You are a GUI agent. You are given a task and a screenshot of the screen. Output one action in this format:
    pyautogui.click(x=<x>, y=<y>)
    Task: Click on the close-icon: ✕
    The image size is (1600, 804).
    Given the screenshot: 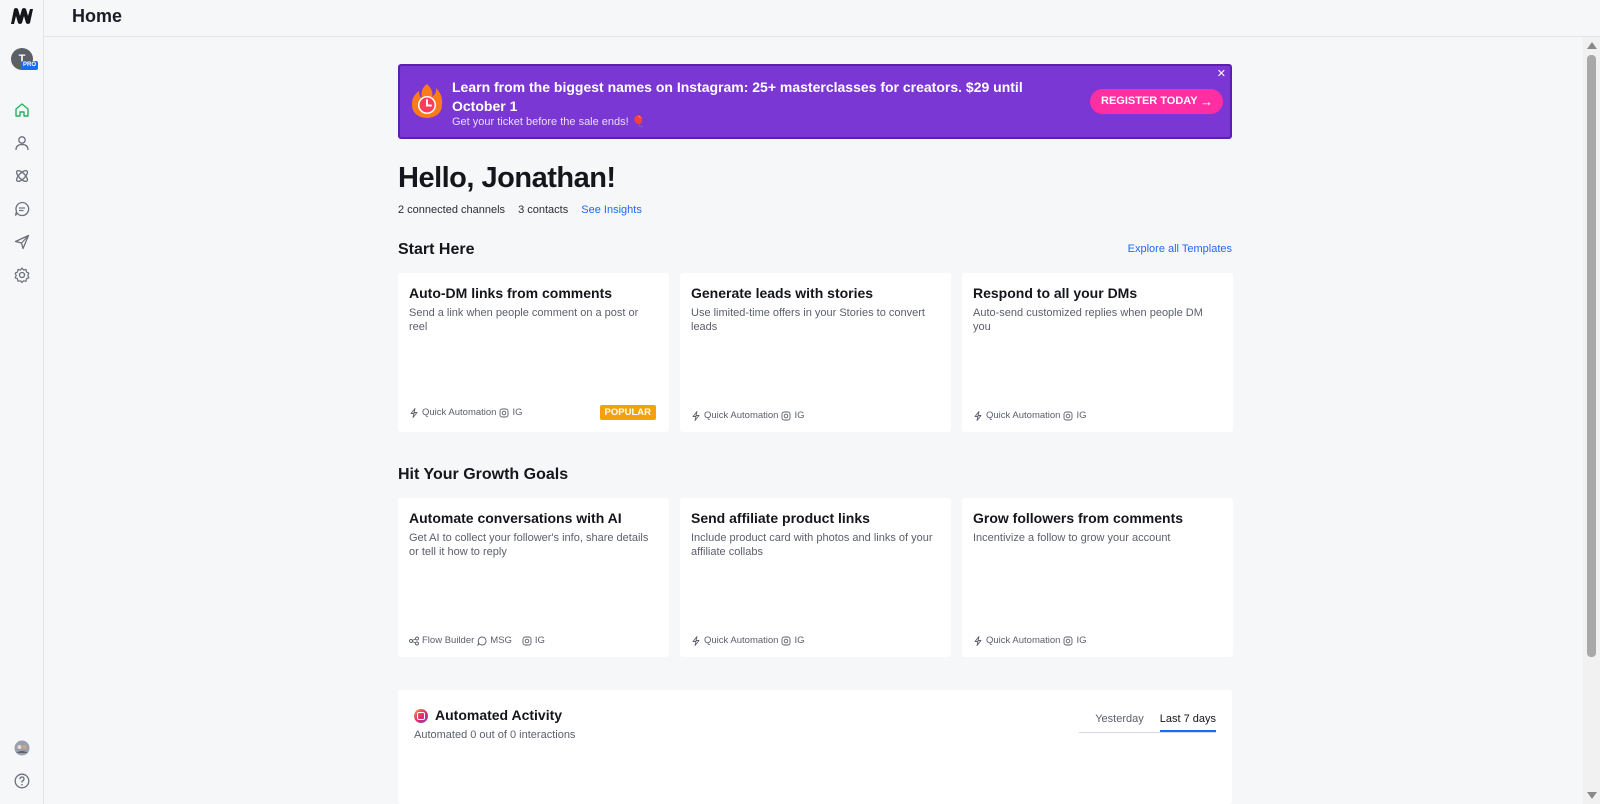 What is the action you would take?
    pyautogui.click(x=1221, y=73)
    